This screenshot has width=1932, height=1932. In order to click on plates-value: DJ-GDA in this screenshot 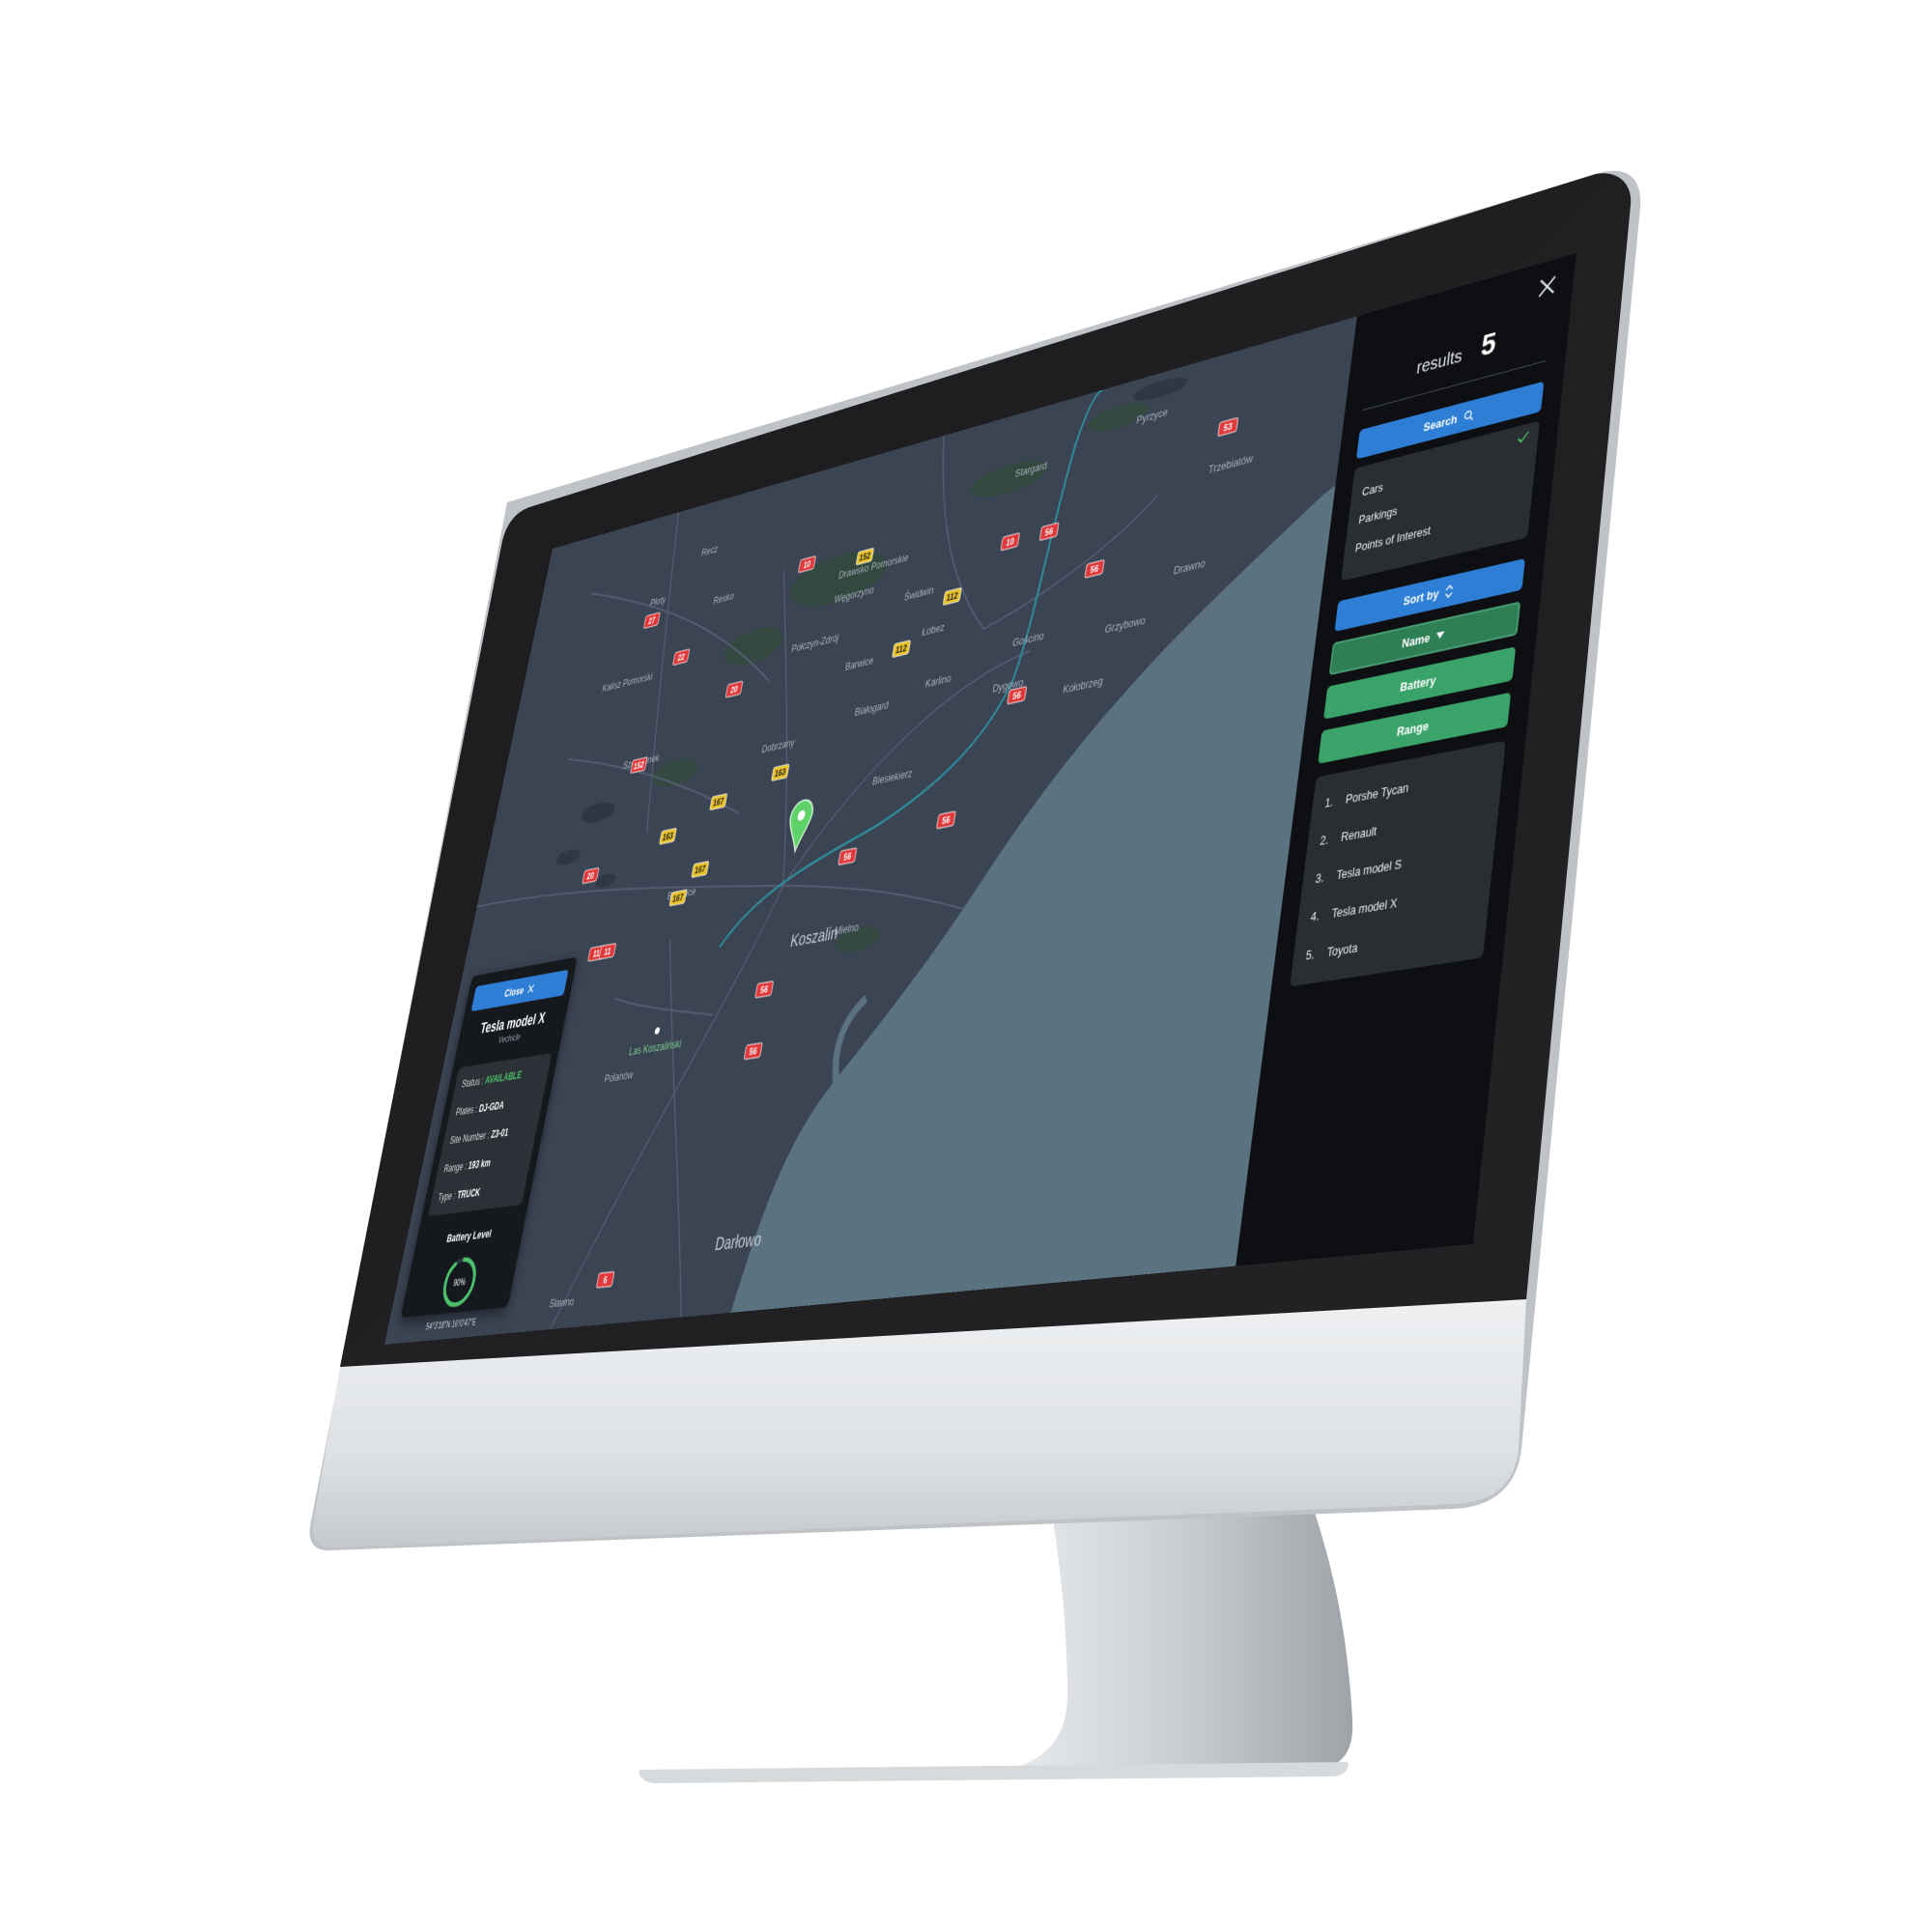, I will do `click(491, 1107)`.